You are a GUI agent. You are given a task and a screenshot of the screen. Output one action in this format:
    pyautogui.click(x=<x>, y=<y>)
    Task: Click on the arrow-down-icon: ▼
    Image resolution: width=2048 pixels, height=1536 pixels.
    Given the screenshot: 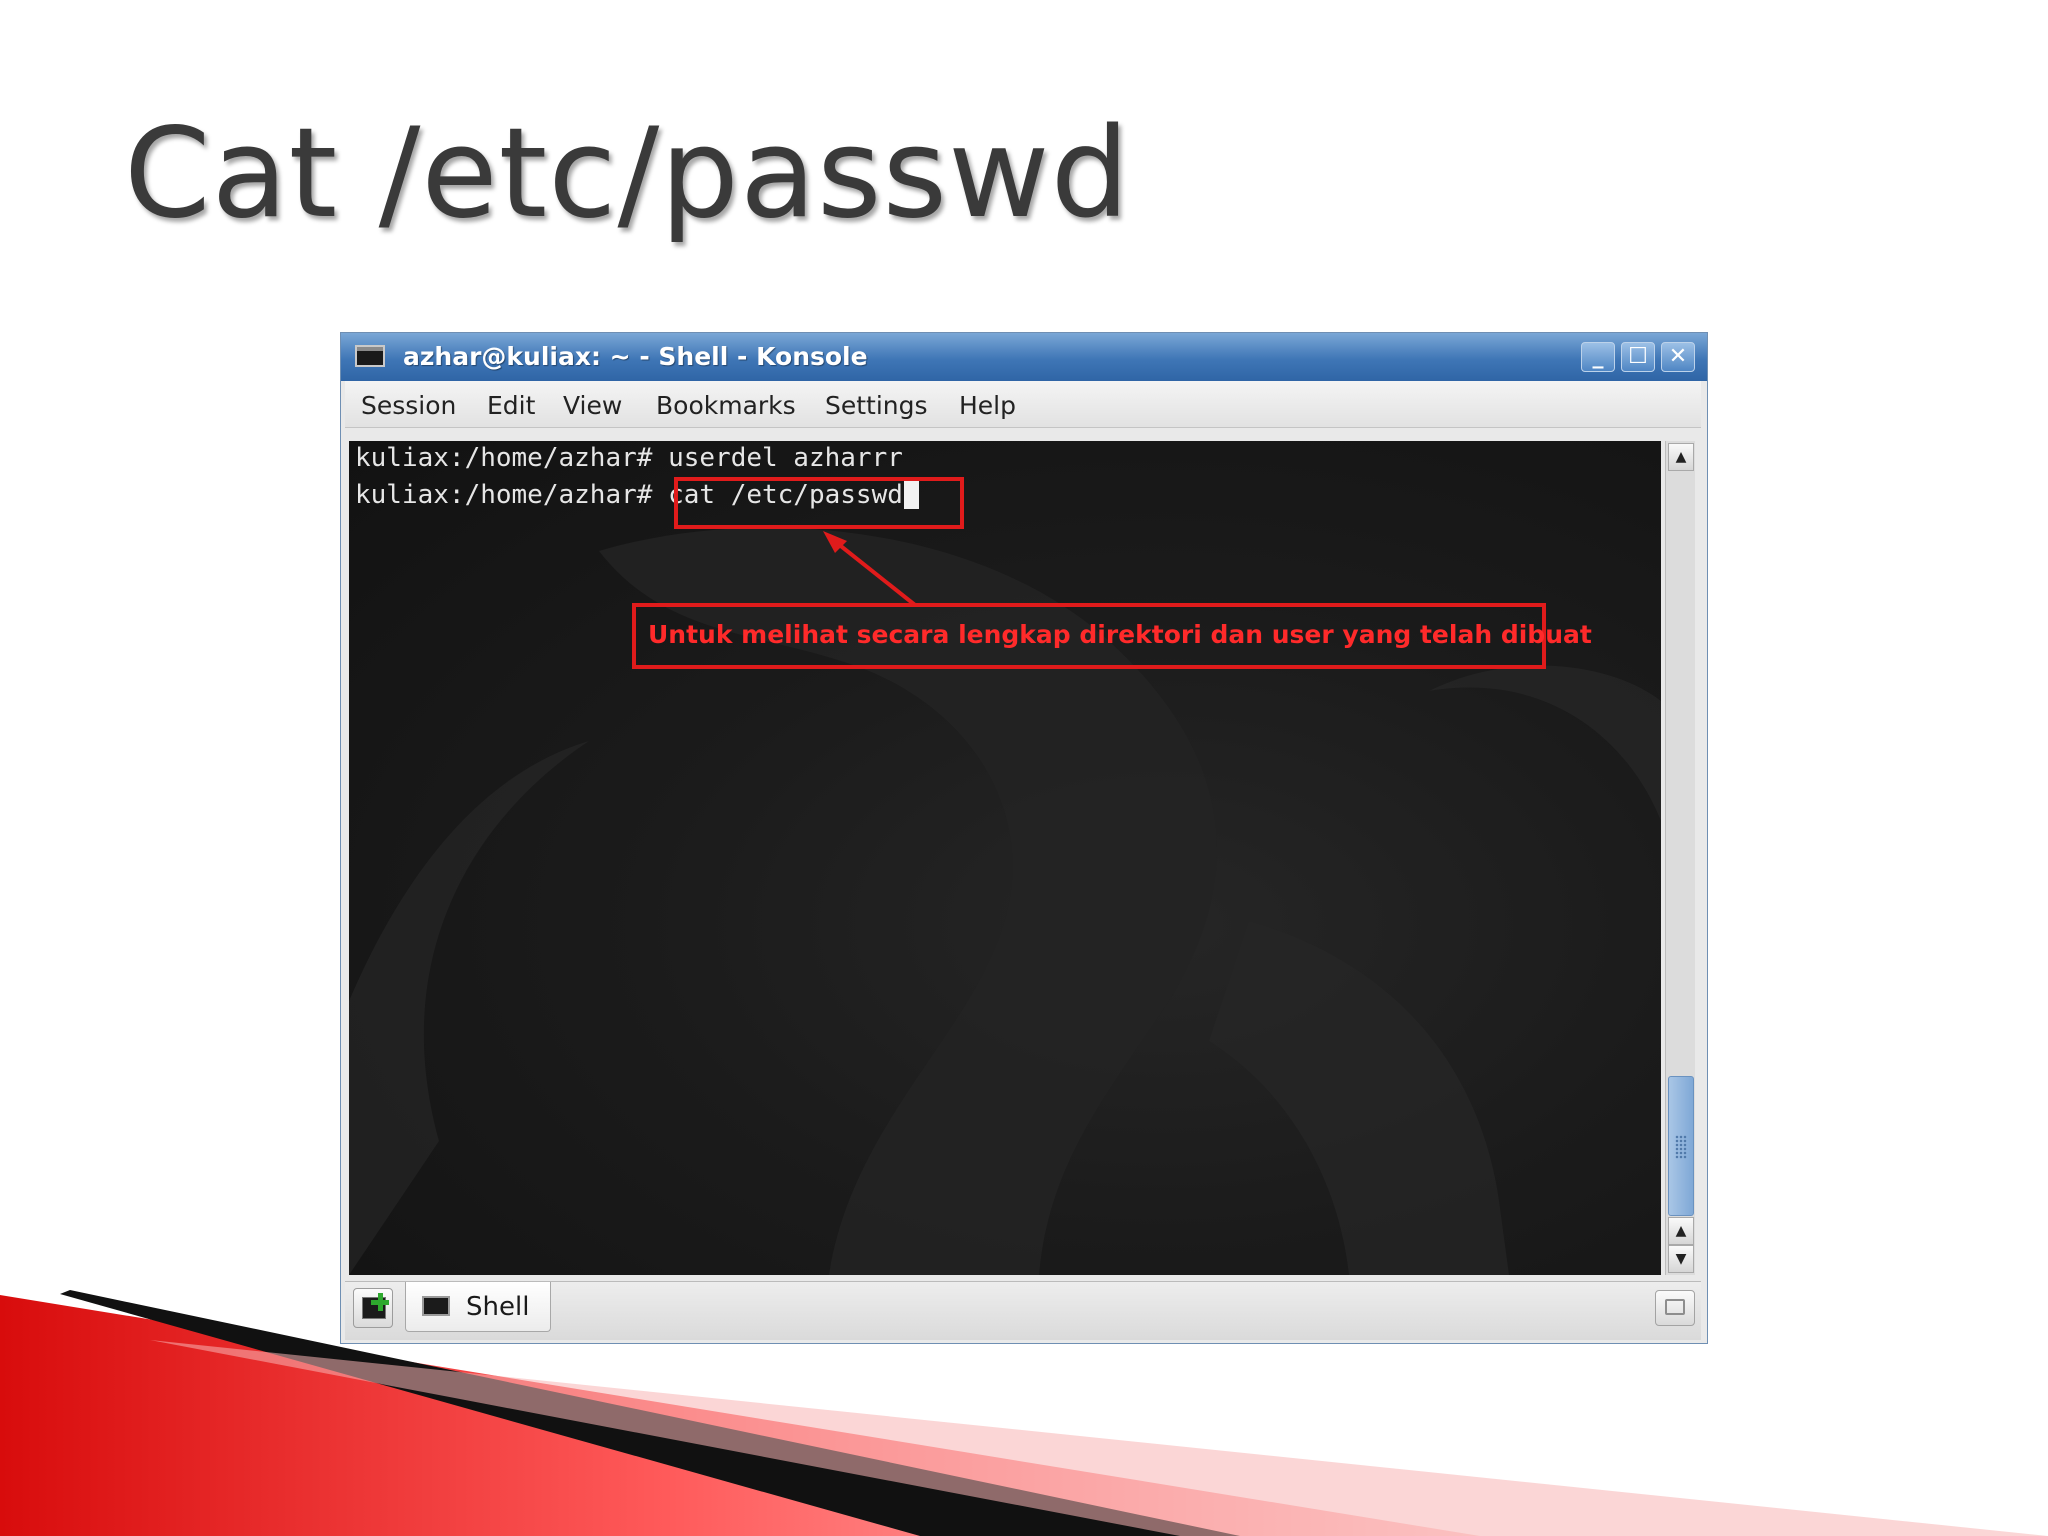 What is the action you would take?
    pyautogui.click(x=1681, y=1259)
    